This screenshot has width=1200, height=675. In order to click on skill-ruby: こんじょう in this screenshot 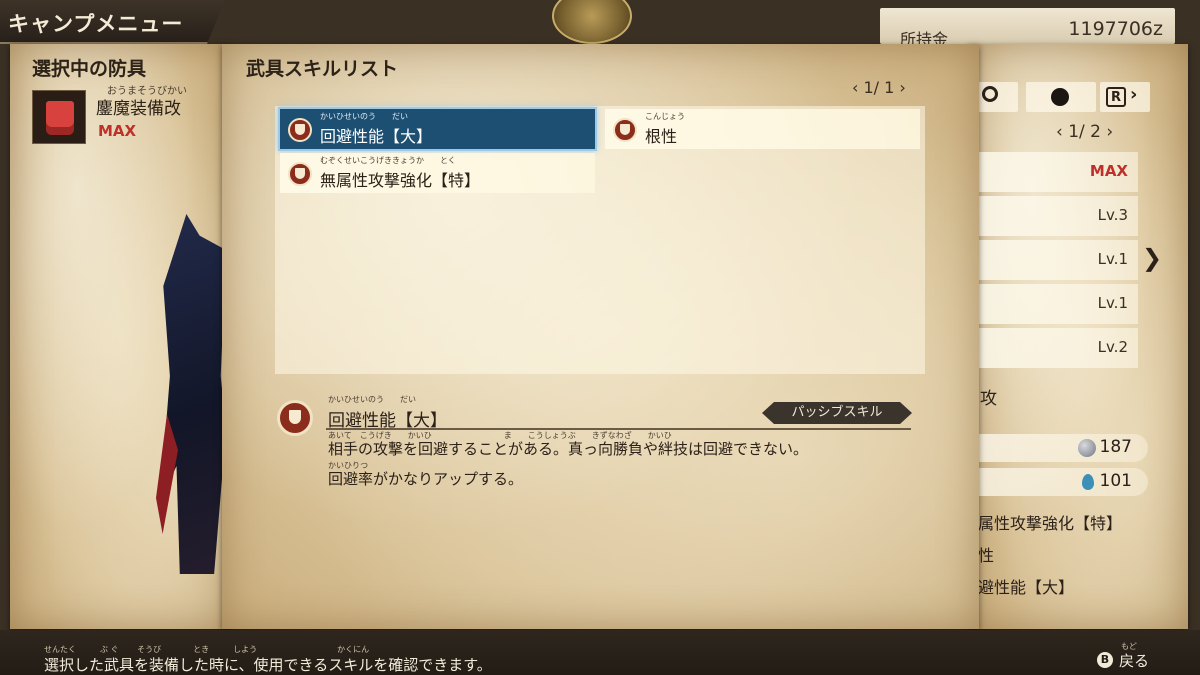, I will do `click(665, 116)`.